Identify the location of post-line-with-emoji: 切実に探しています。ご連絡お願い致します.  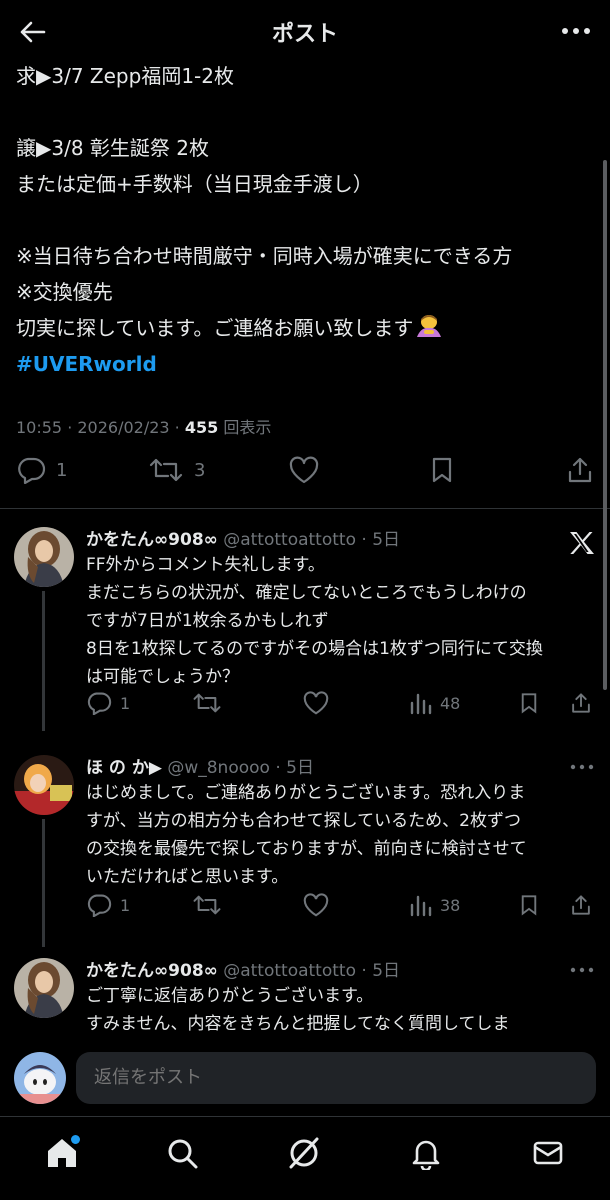
(305, 328).